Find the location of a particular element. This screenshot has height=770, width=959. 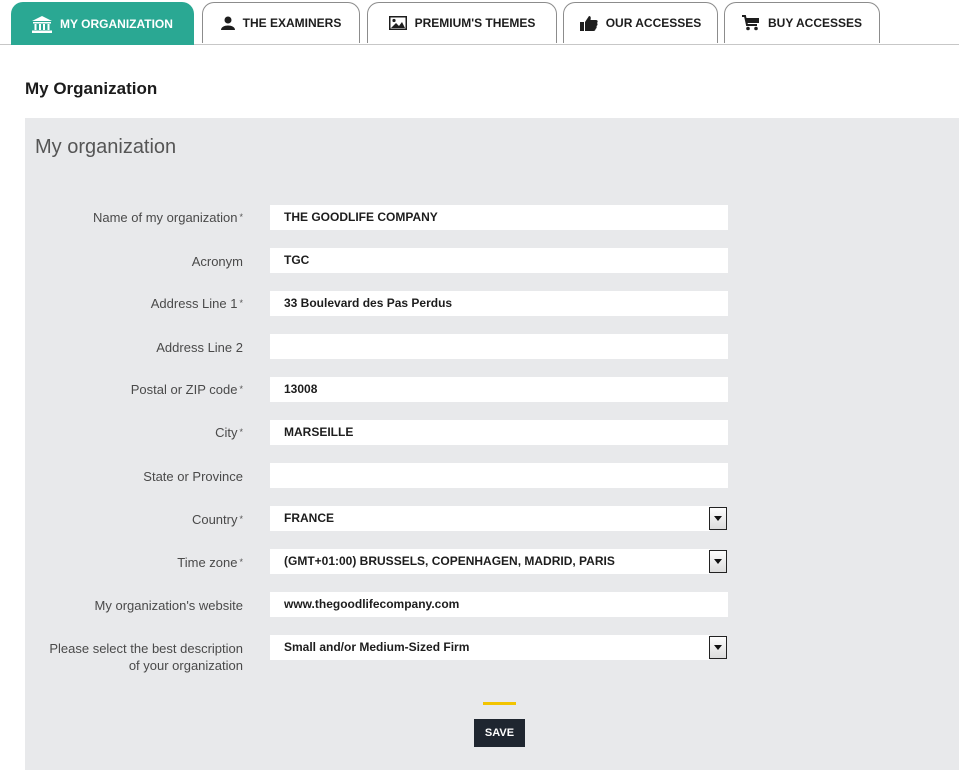

country-dropdown-button is located at coordinates (718, 518).